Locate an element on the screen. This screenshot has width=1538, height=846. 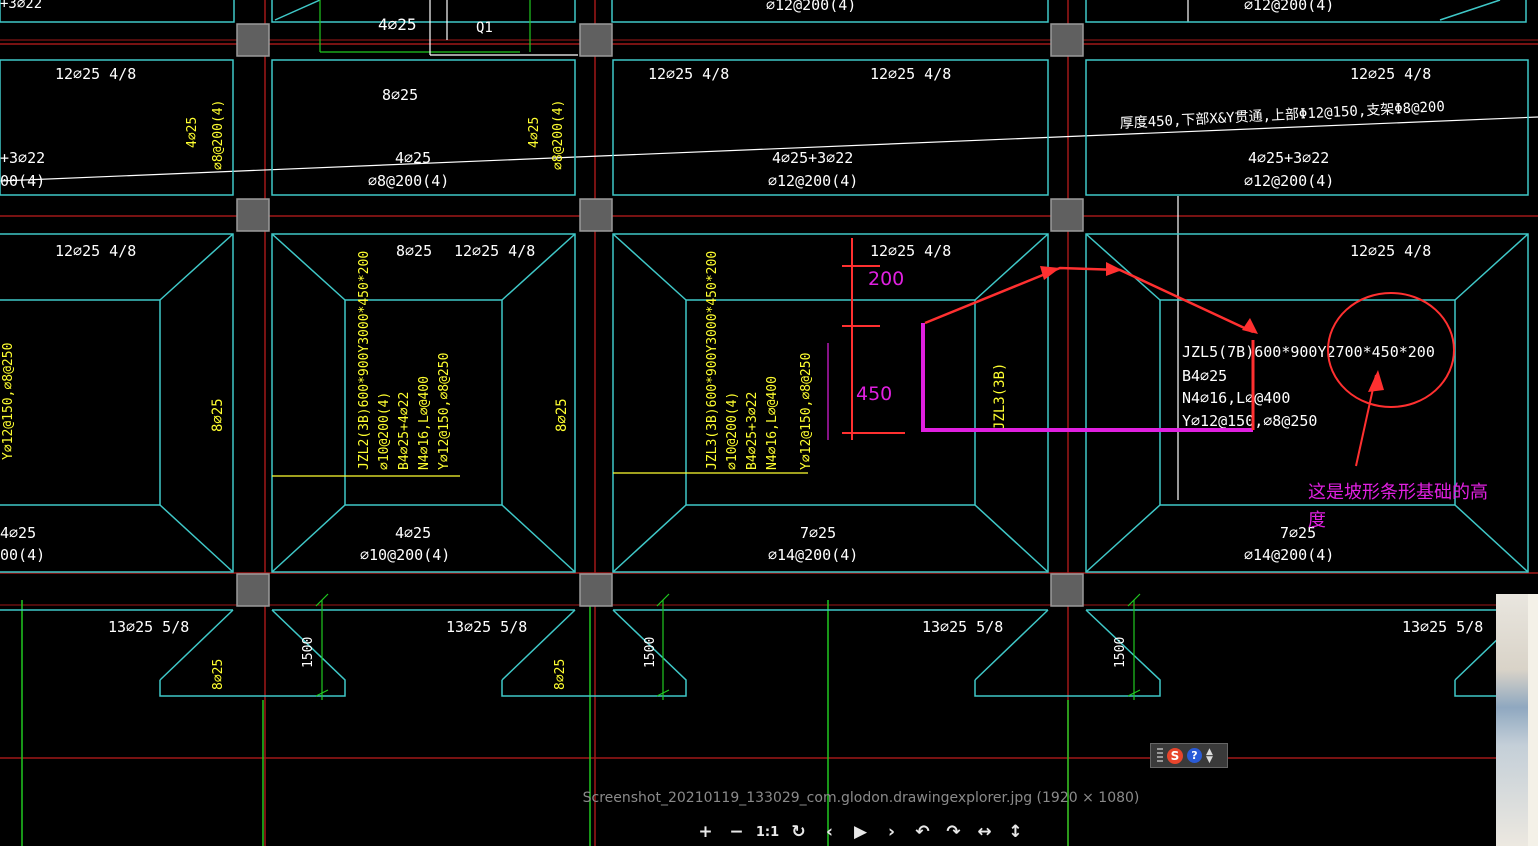
zoom-in-button: + is located at coordinates (705, 832).